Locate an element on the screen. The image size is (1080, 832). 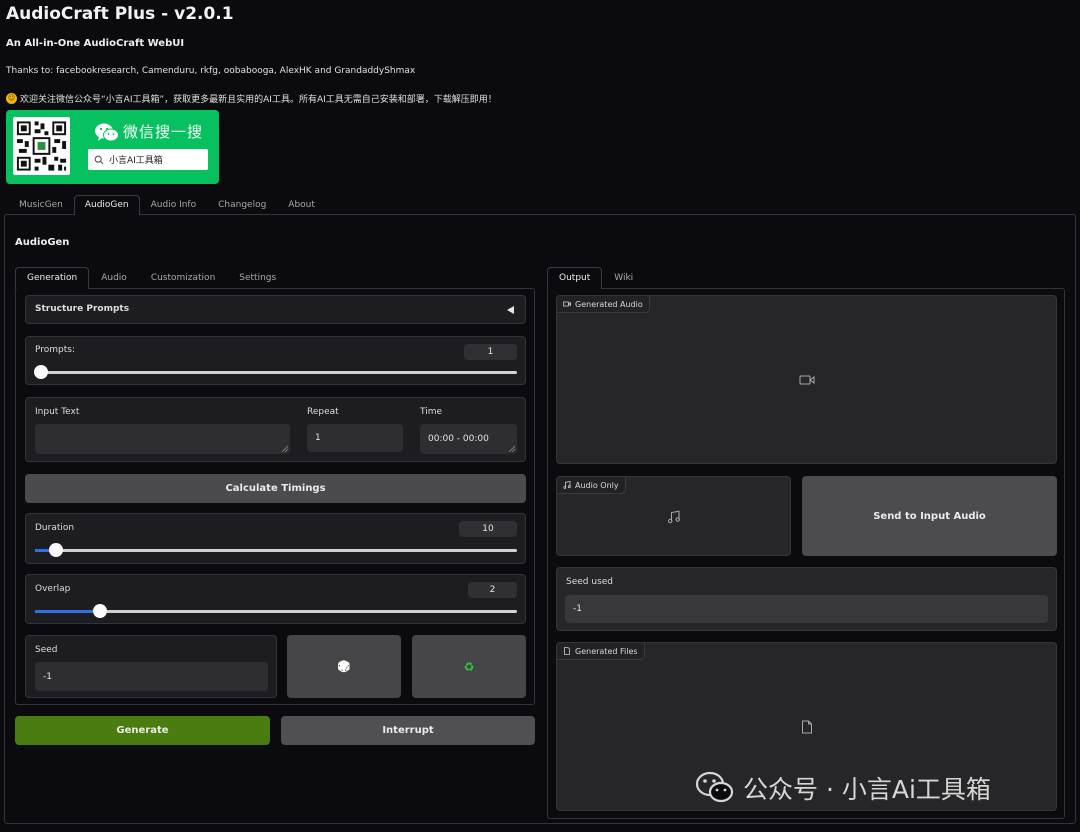
seed-used-block: Seed used -1 is located at coordinates (806, 599).